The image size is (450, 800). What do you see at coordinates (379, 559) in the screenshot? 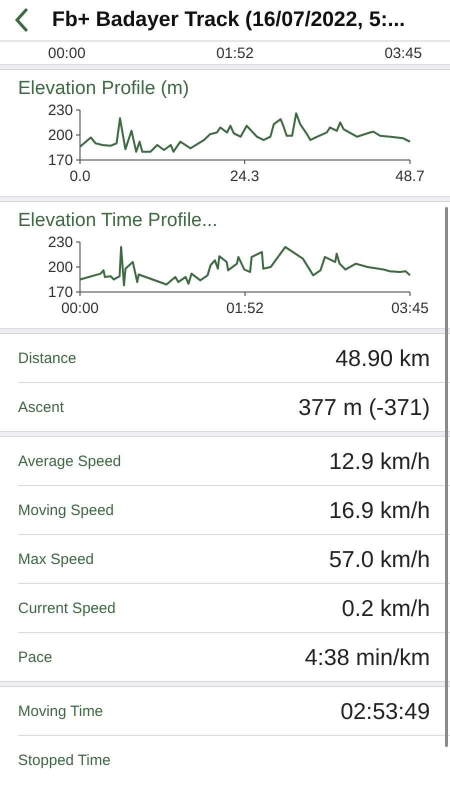
I see `stat-value: 57.0 km/h` at bounding box center [379, 559].